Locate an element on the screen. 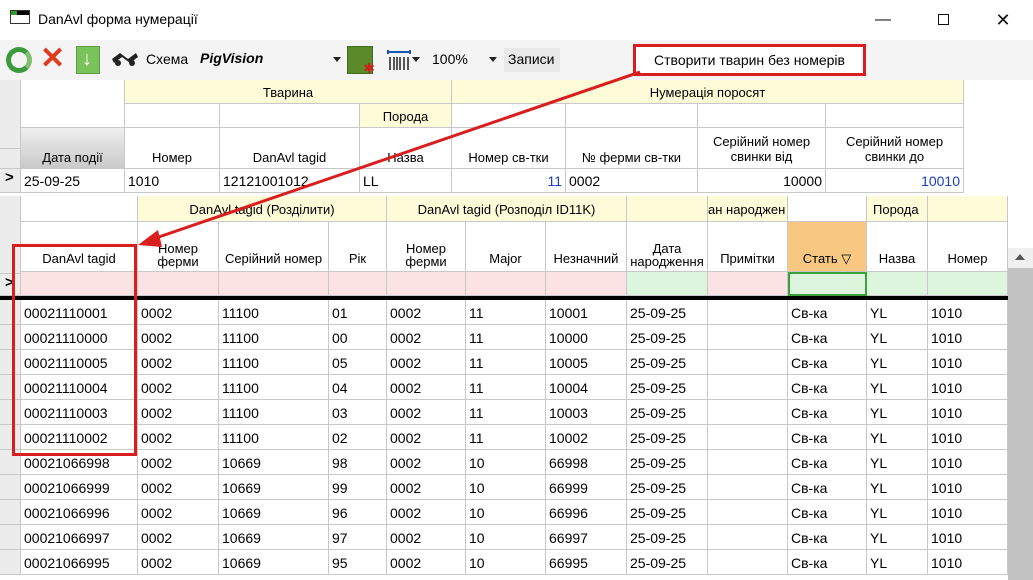 The width and height of the screenshot is (1033, 580). col-tagid: DanAvl tagid is located at coordinates (290, 148).